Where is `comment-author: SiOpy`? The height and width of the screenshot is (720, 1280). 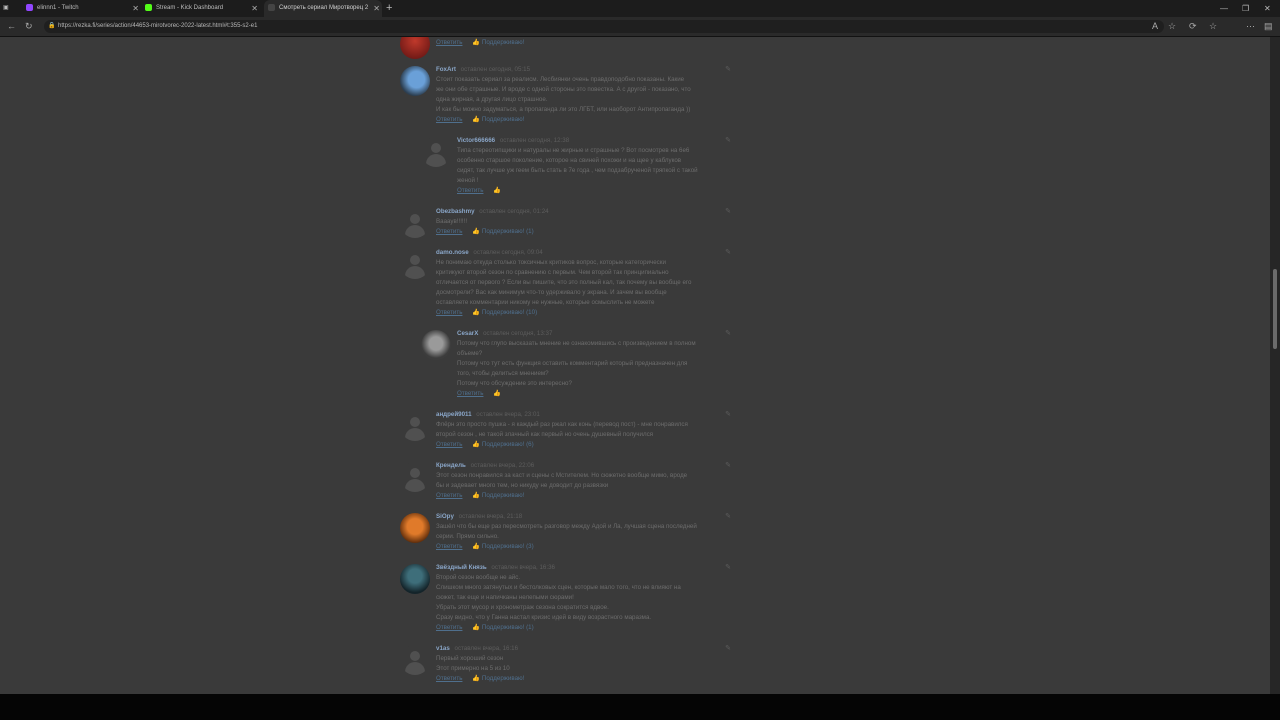 comment-author: SiOpy is located at coordinates (445, 516).